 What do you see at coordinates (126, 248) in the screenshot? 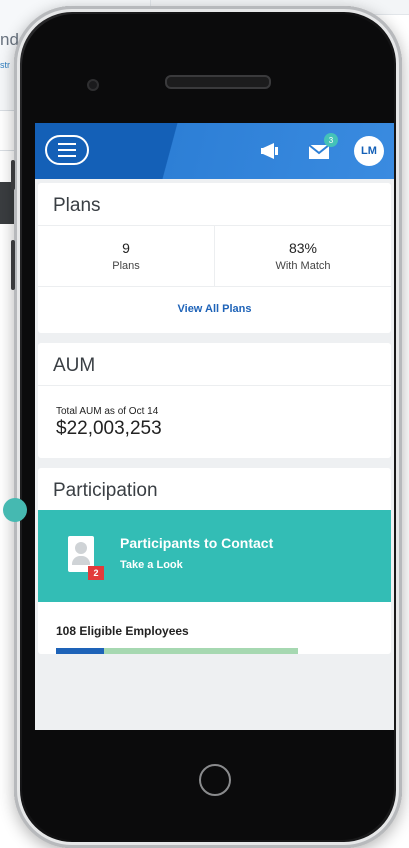
I see `stat-value: 9` at bounding box center [126, 248].